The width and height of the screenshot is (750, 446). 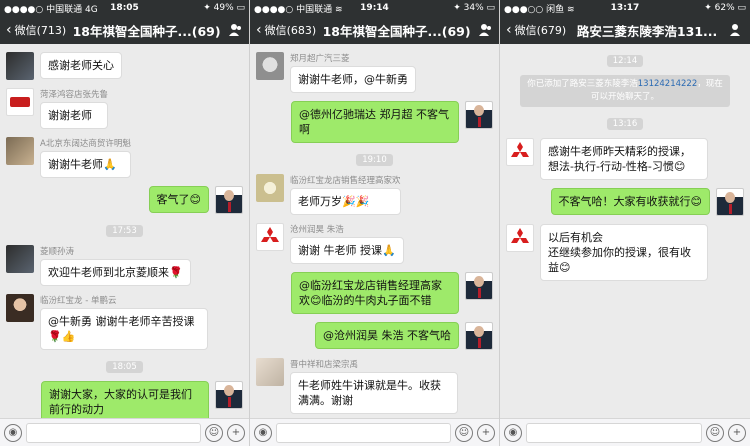 What do you see at coordinates (374, 393) in the screenshot?
I see `message-bubble: 牛老师姓牛讲课就是牛。收获满满。谢谢` at bounding box center [374, 393].